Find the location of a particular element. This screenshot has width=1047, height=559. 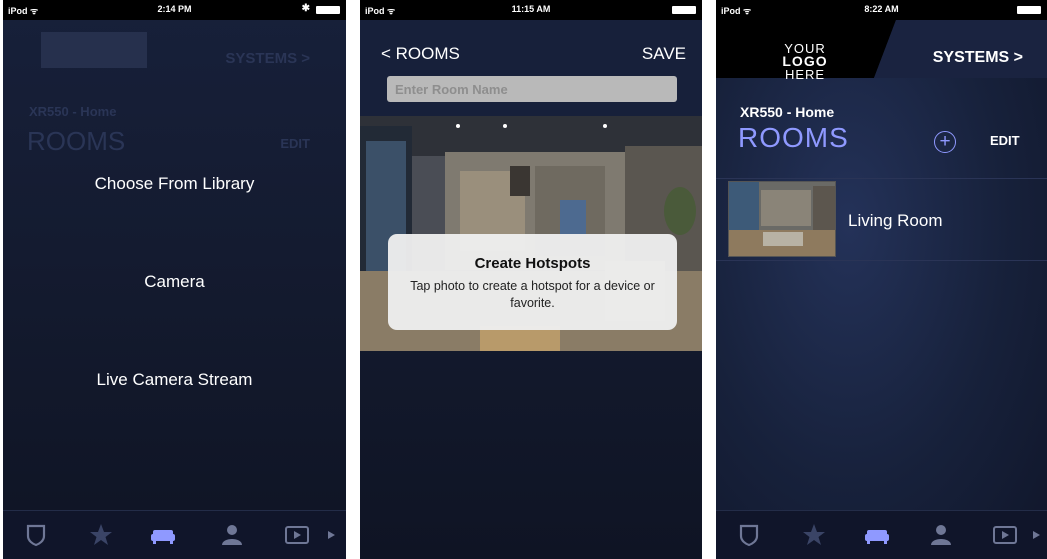

systems-link-dimmed: SYSTEMS > is located at coordinates (267, 58).